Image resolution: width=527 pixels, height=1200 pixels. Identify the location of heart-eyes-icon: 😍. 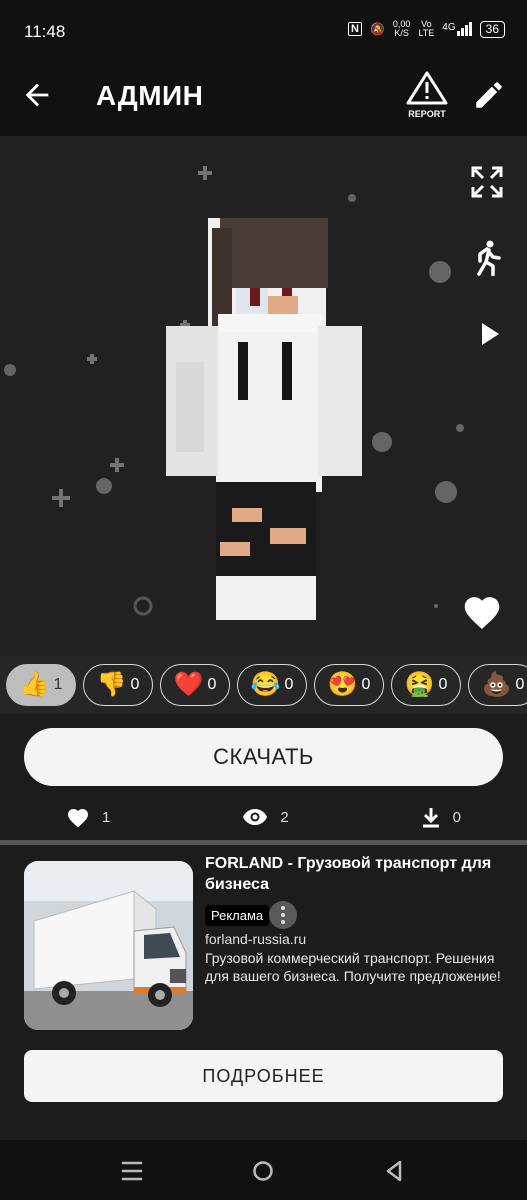
(342, 684).